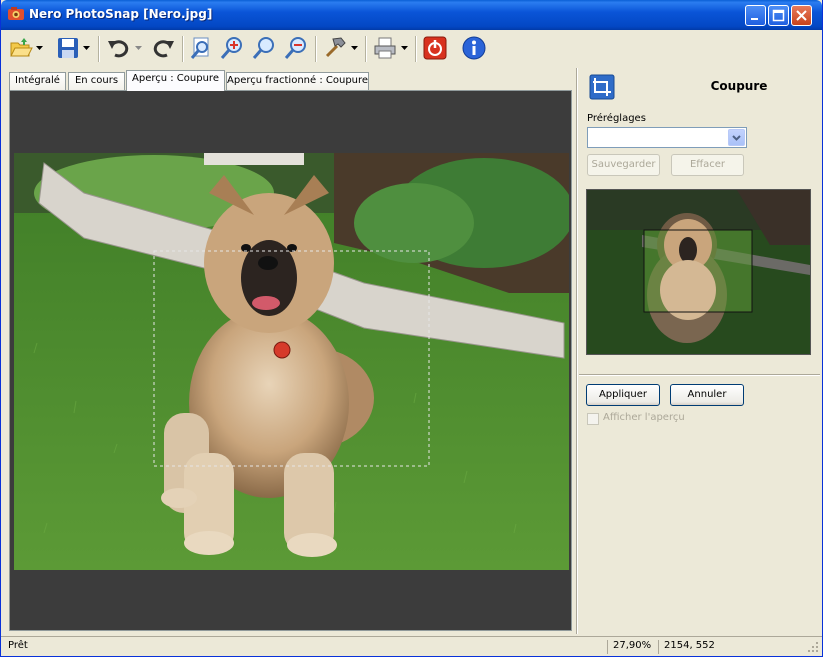 Image resolution: width=823 pixels, height=657 pixels. I want to click on close-button, so click(801, 15).